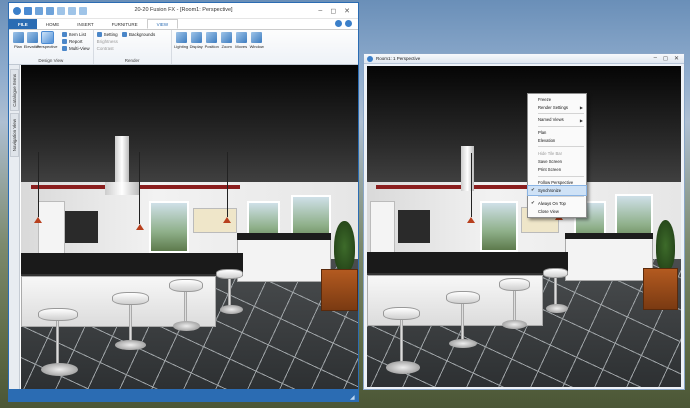  I want to click on menu-item-named-views: Named Views ▶, so click(557, 120).